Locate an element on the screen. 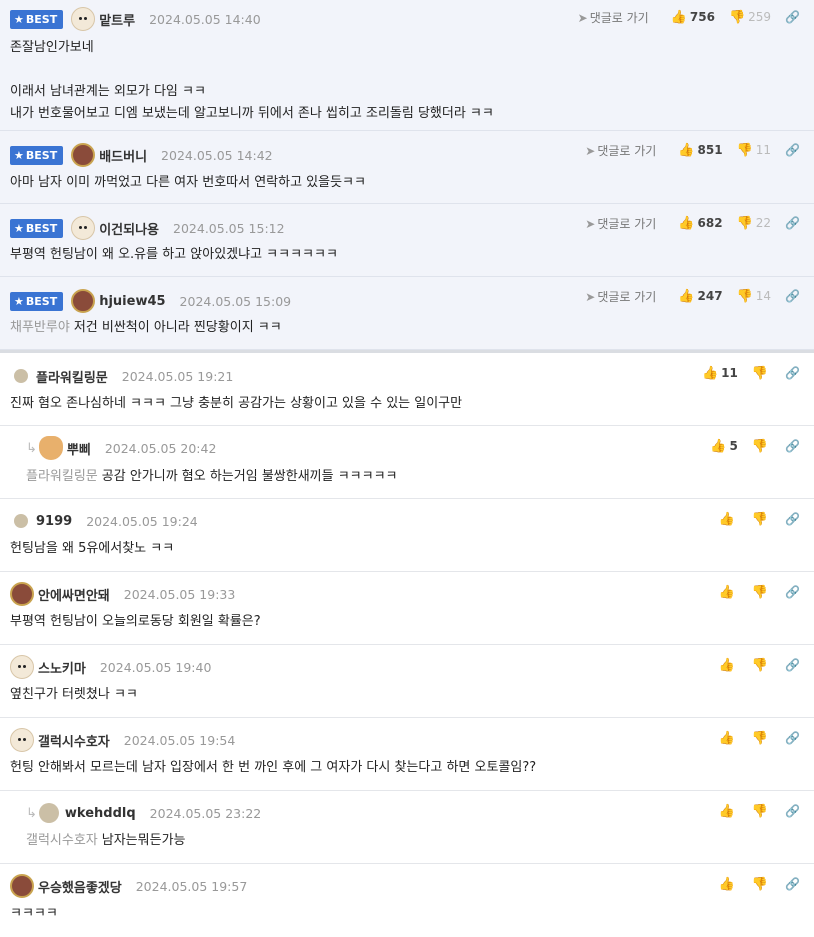  upvote-button: 👍 5 is located at coordinates (724, 446).